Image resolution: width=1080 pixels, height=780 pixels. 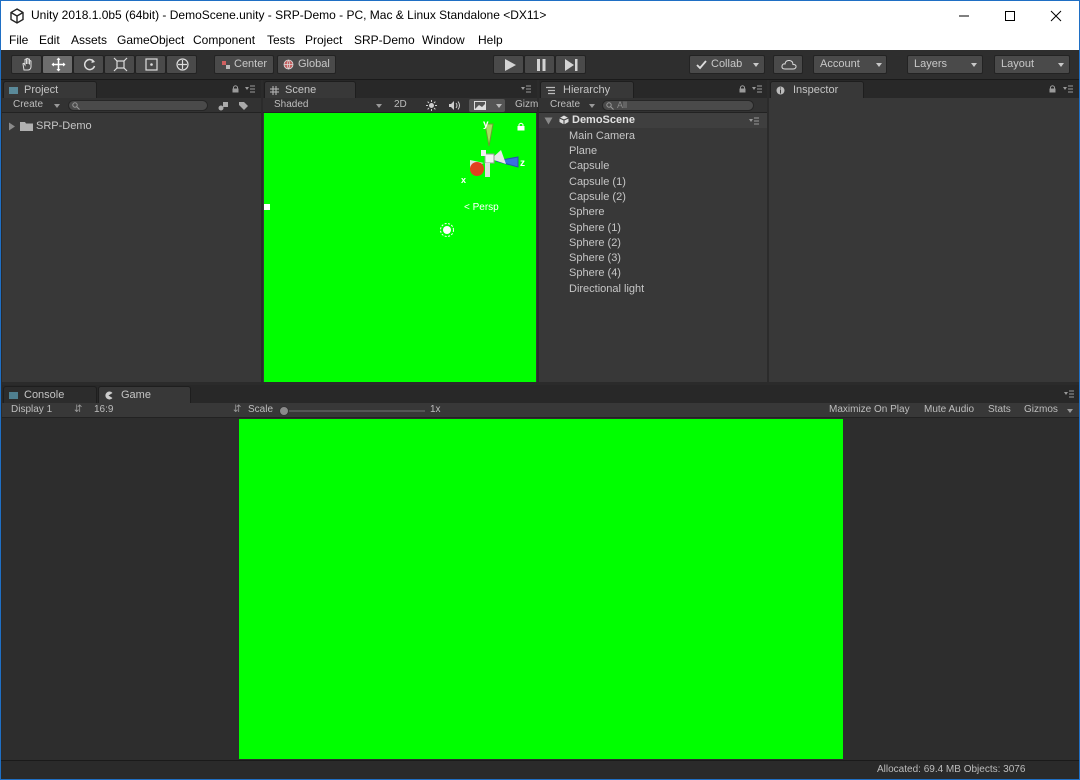 What do you see at coordinates (754, 121) in the screenshot?
I see `scene-menu-icon` at bounding box center [754, 121].